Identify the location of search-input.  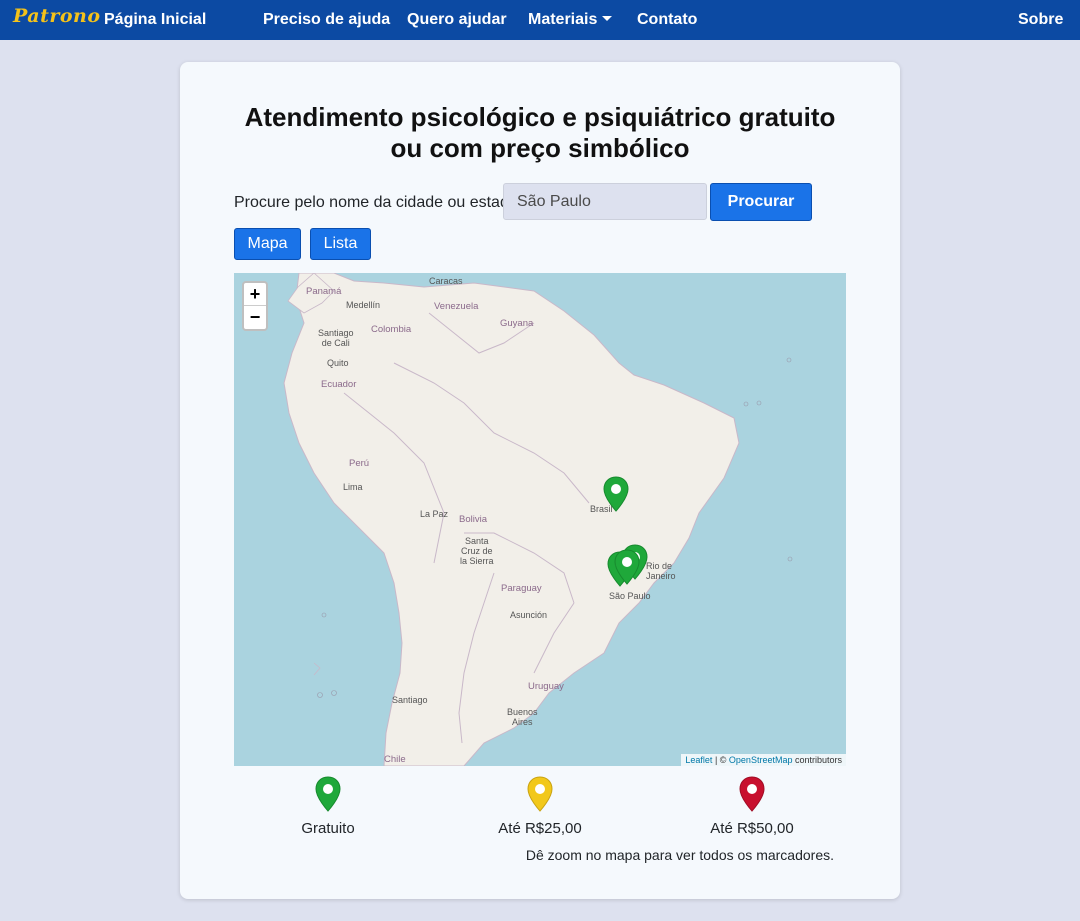
(605, 201).